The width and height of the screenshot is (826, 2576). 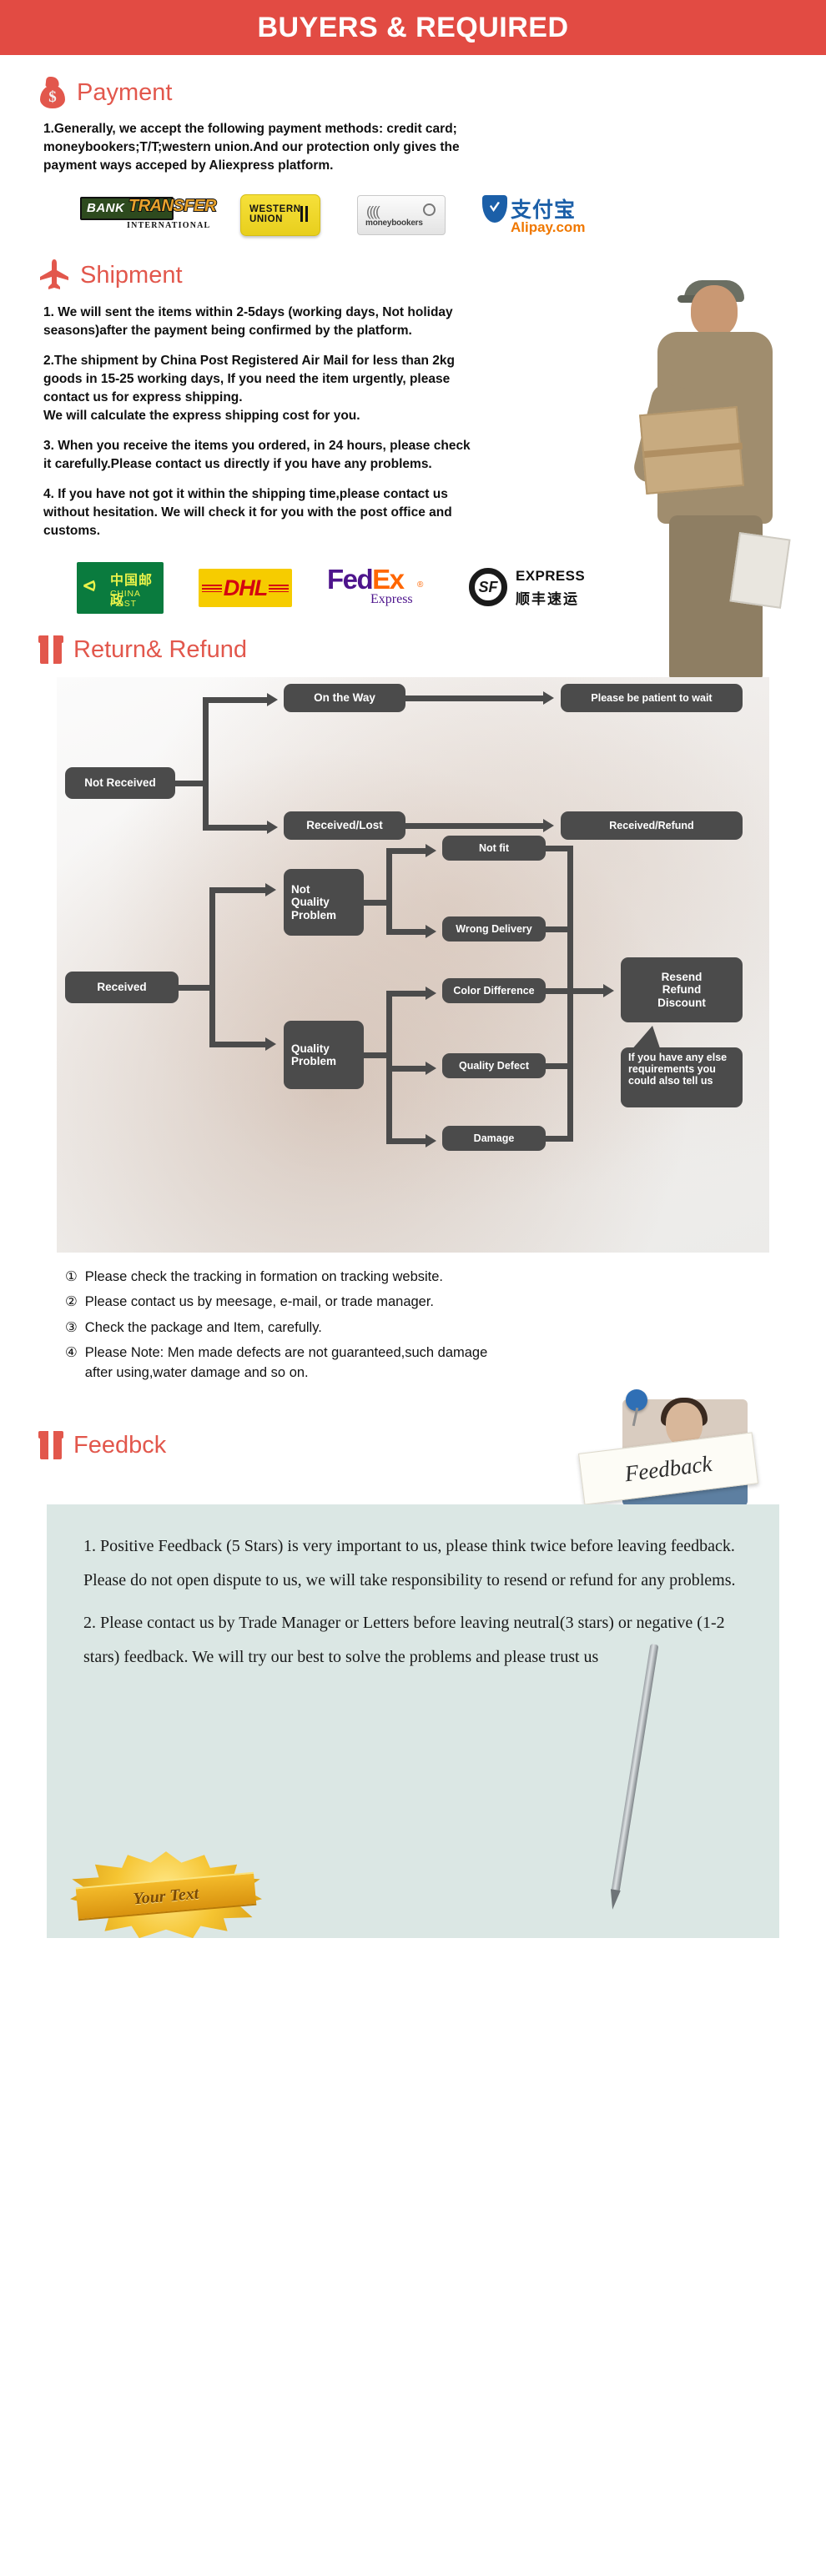 What do you see at coordinates (413, 1901) in the screenshot?
I see `gold-badge-wrap: Your Text` at bounding box center [413, 1901].